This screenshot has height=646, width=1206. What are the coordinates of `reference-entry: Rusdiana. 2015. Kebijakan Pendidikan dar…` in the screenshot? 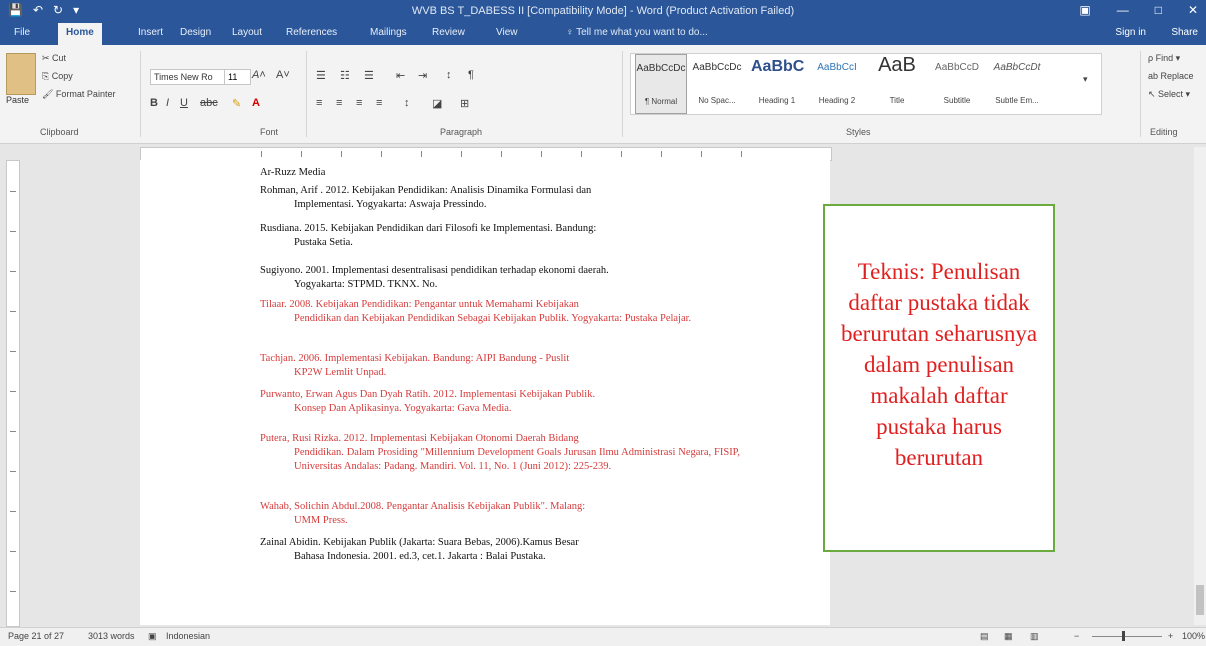 It's located at (500, 236).